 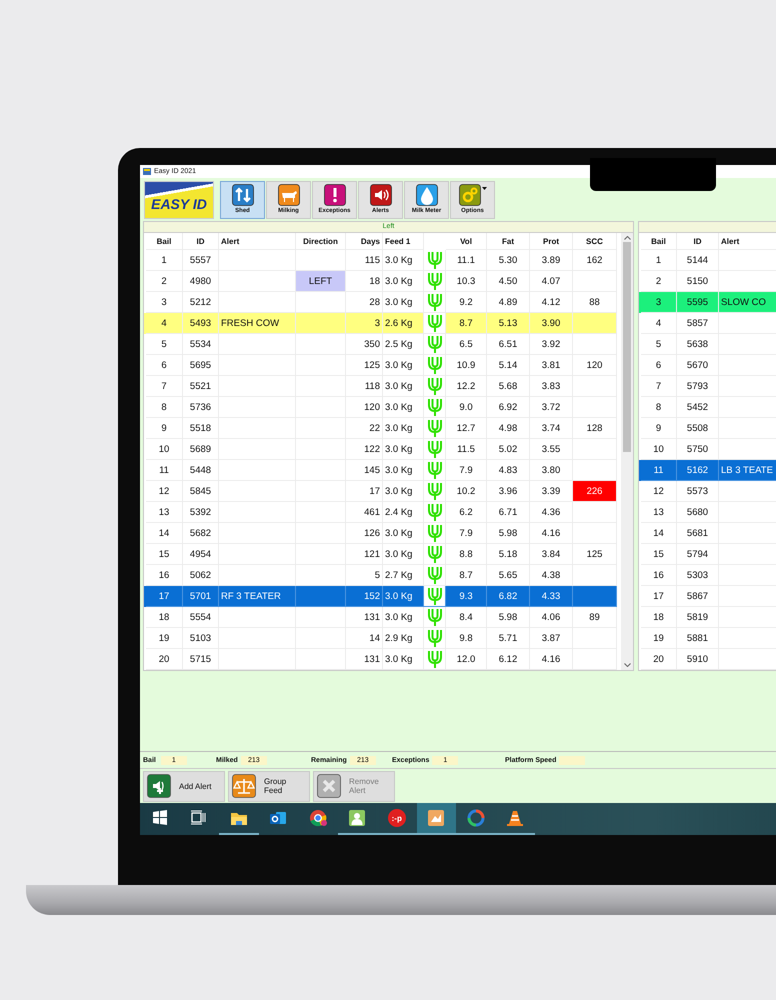 What do you see at coordinates (595, 491) in the screenshot?
I see `table-cell: 226` at bounding box center [595, 491].